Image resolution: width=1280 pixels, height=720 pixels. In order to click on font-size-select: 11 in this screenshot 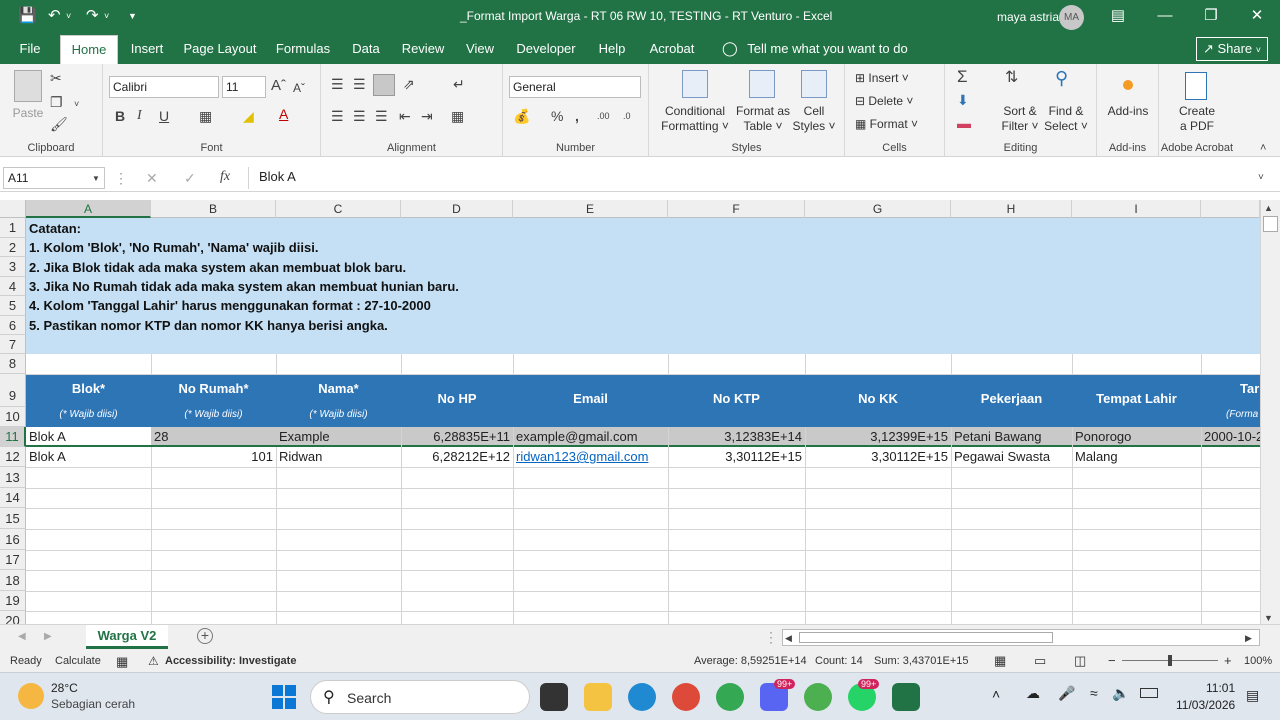, I will do `click(244, 87)`.